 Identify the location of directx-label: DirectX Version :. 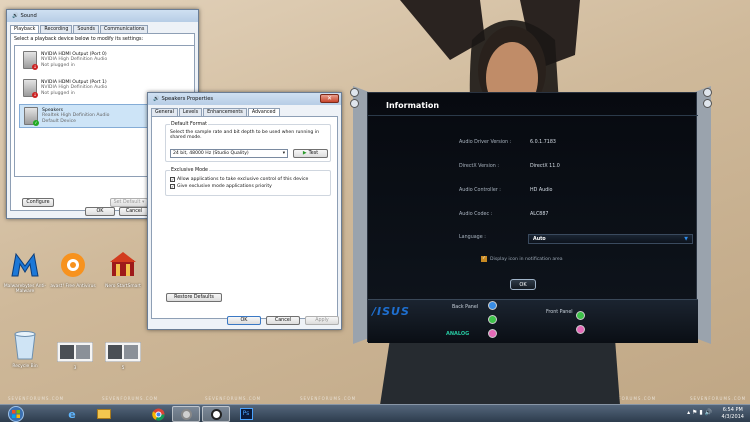
(479, 166).